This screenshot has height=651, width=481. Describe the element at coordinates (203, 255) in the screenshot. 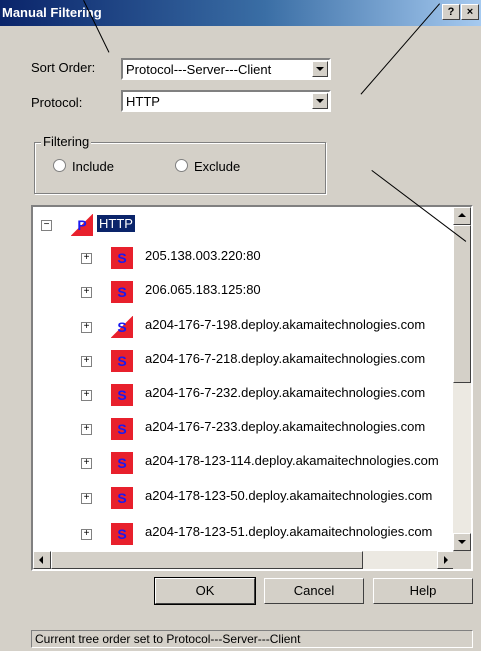

I see `tree-item-label: 205.138.003.220:80` at that location.